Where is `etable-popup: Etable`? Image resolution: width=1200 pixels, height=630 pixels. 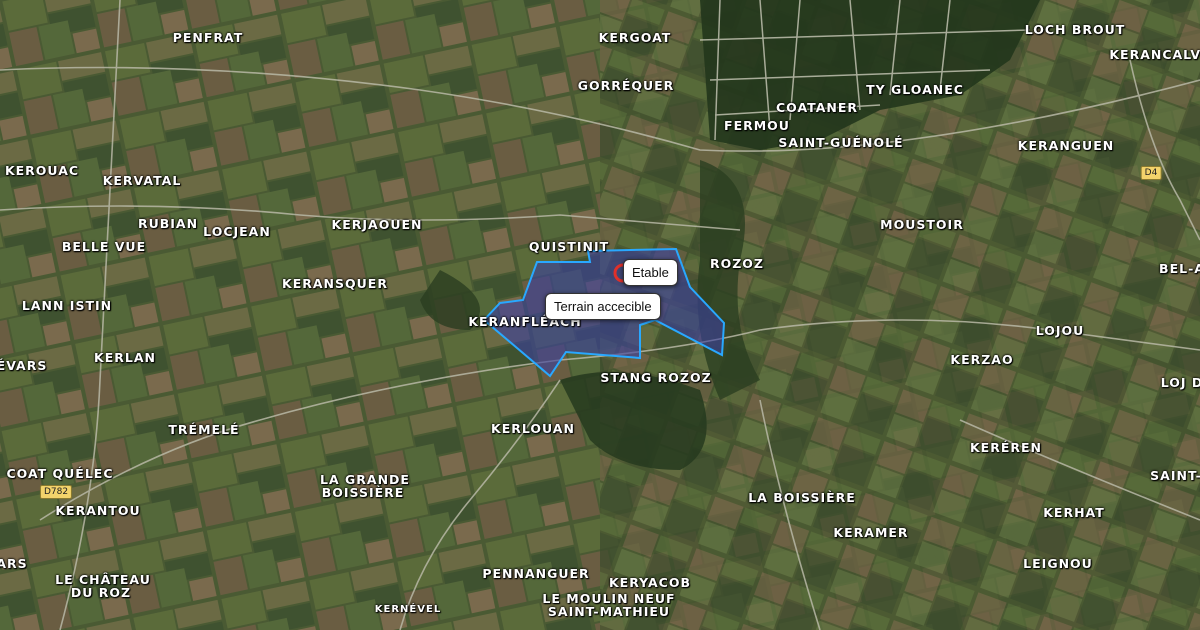 etable-popup: Etable is located at coordinates (650, 272).